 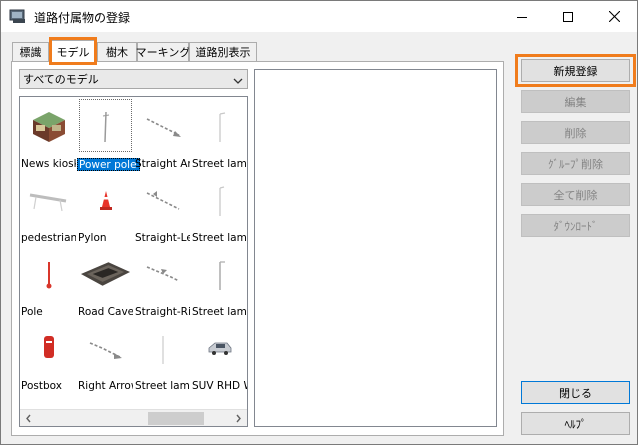 I want to click on chevron-down-icon, so click(x=238, y=81).